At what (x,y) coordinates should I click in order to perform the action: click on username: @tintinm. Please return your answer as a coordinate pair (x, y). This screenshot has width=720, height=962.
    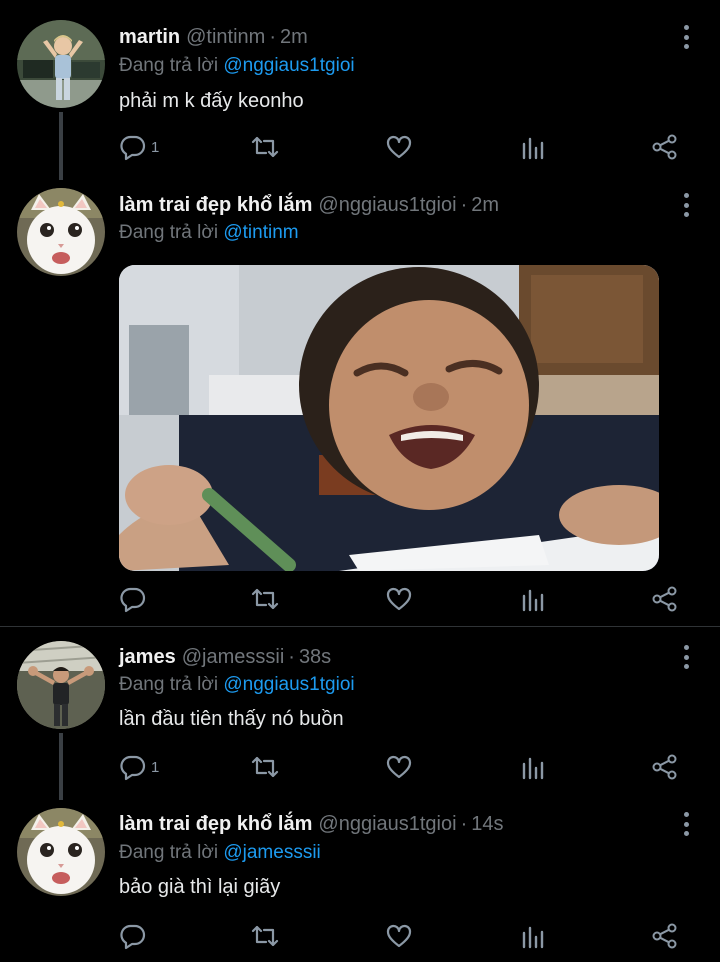
    Looking at the image, I should click on (225, 37).